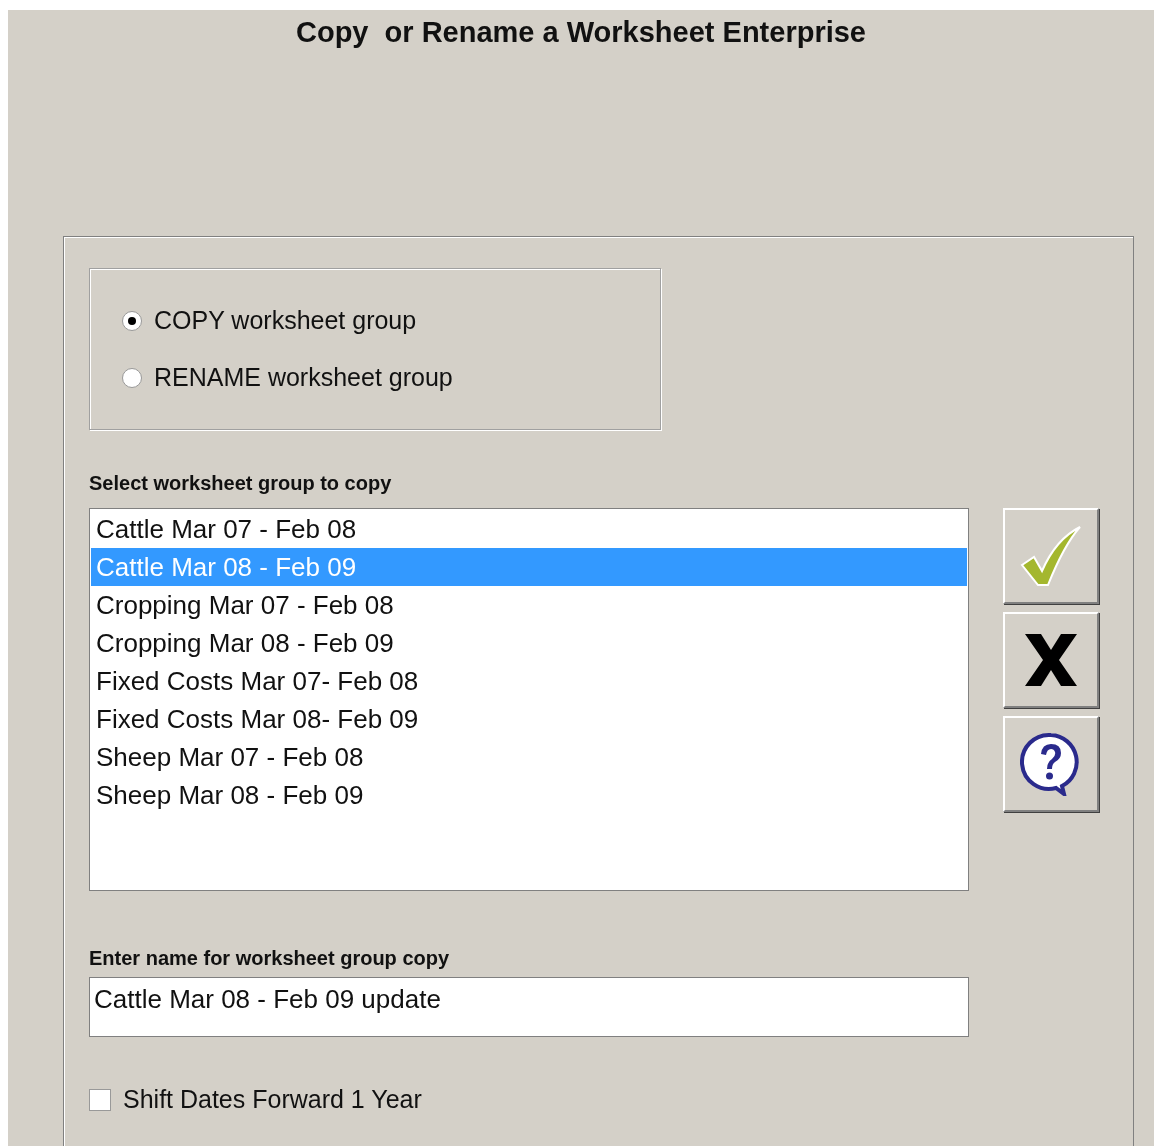 This screenshot has width=1154, height=1146. I want to click on list-item: Sheep Mar 07 - Feb 08, so click(529, 757).